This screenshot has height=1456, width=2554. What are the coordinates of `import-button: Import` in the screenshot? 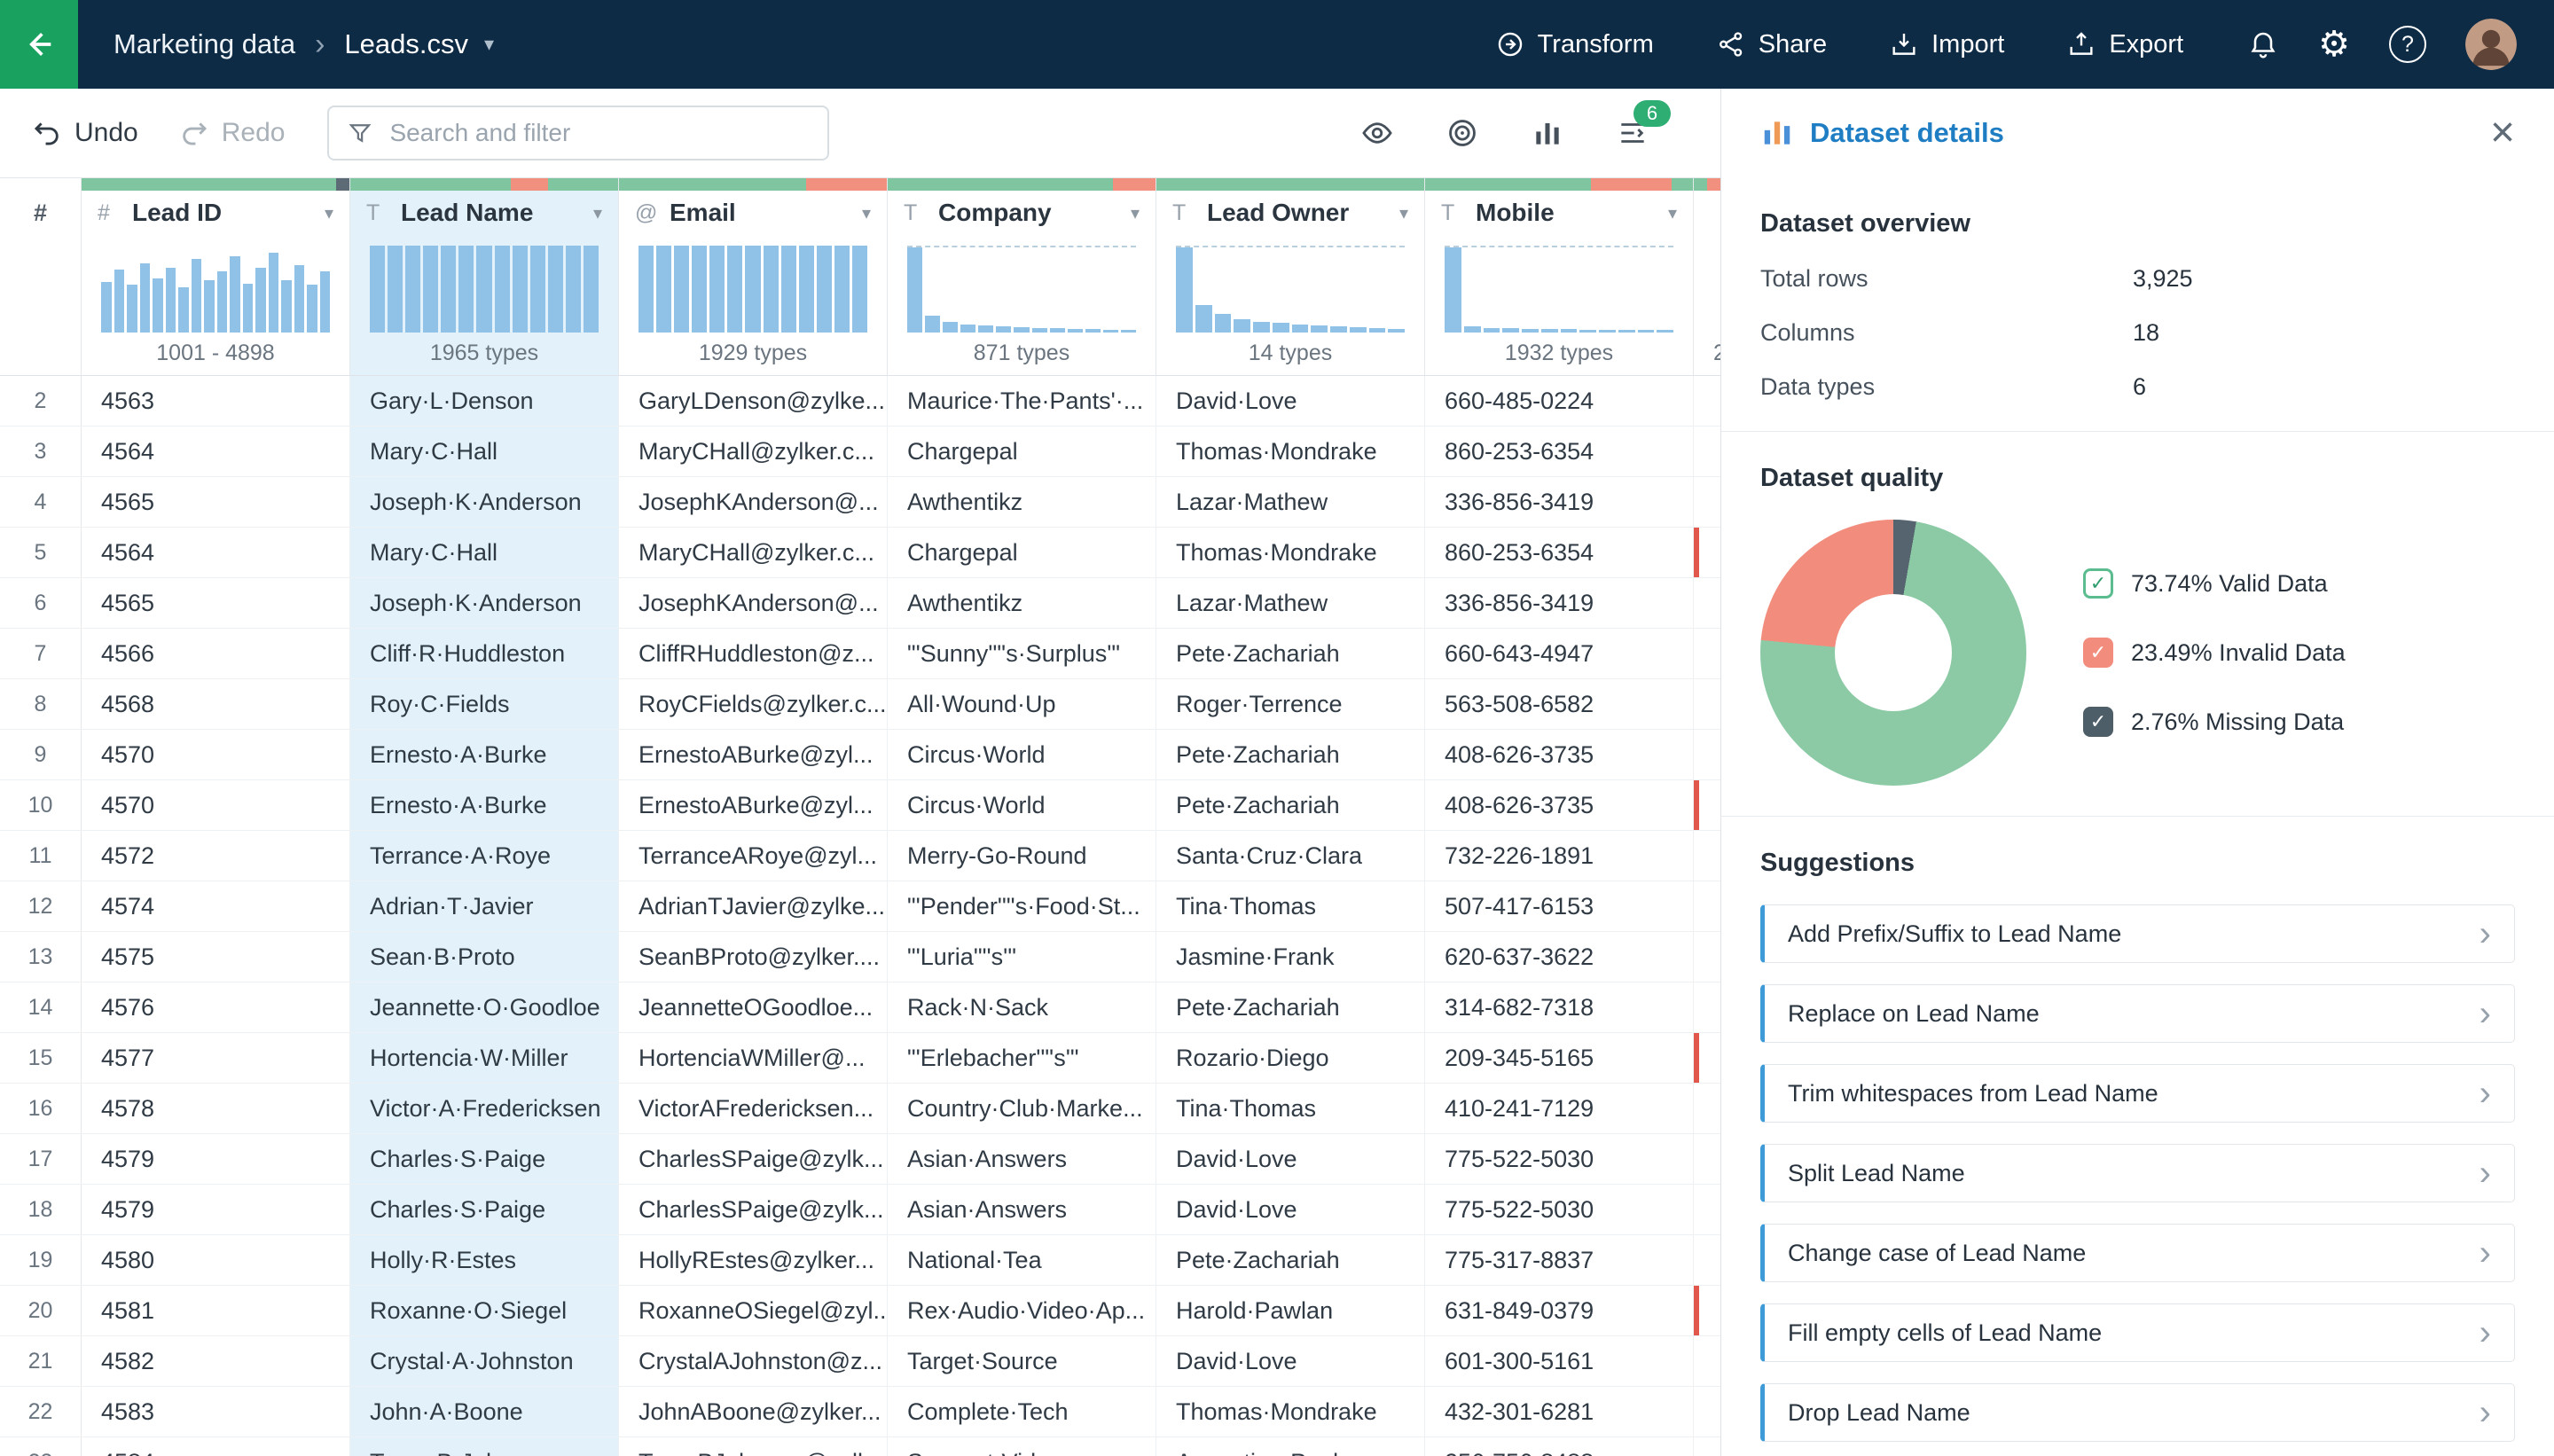 It's located at (1947, 44).